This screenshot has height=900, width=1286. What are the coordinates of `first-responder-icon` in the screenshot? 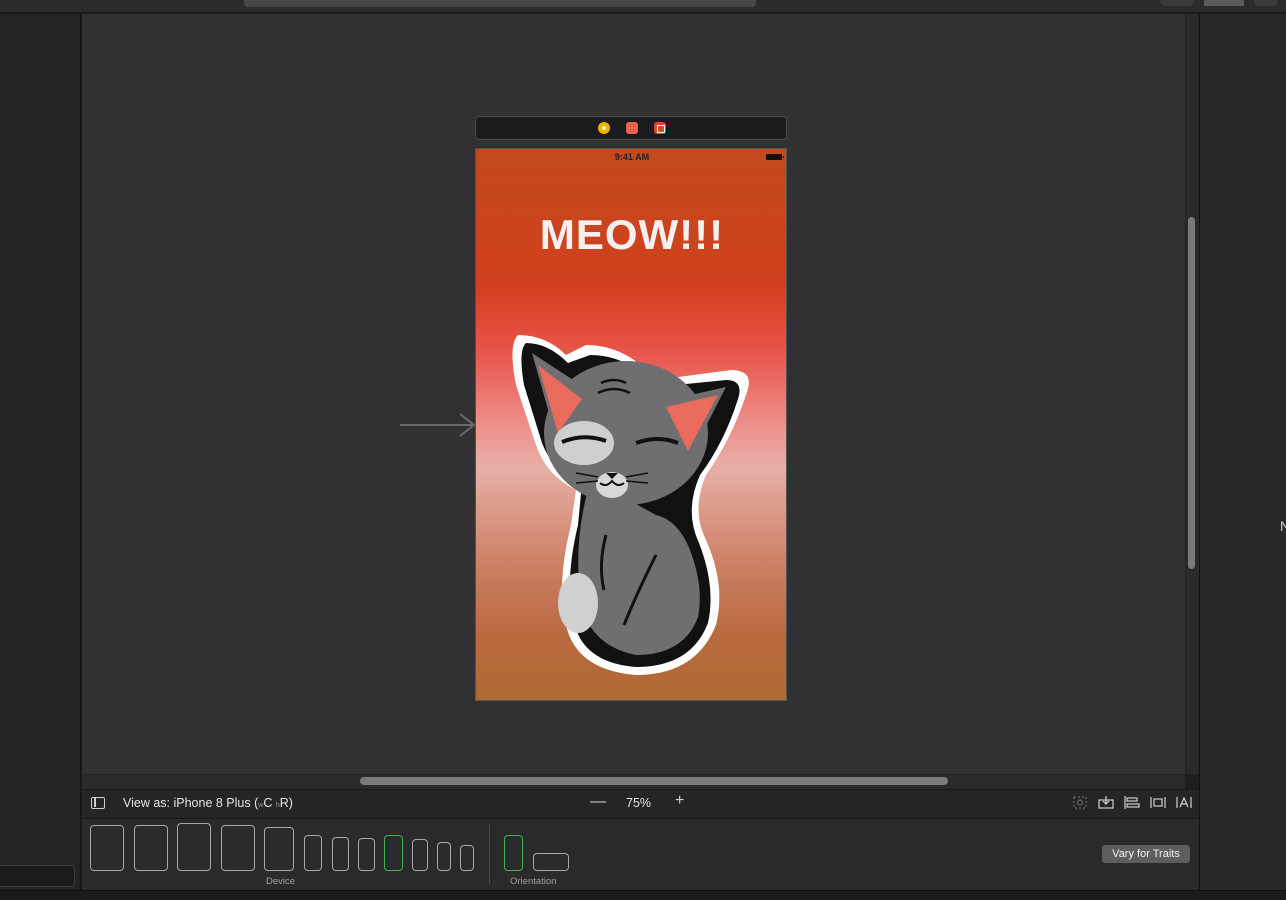 It's located at (632, 128).